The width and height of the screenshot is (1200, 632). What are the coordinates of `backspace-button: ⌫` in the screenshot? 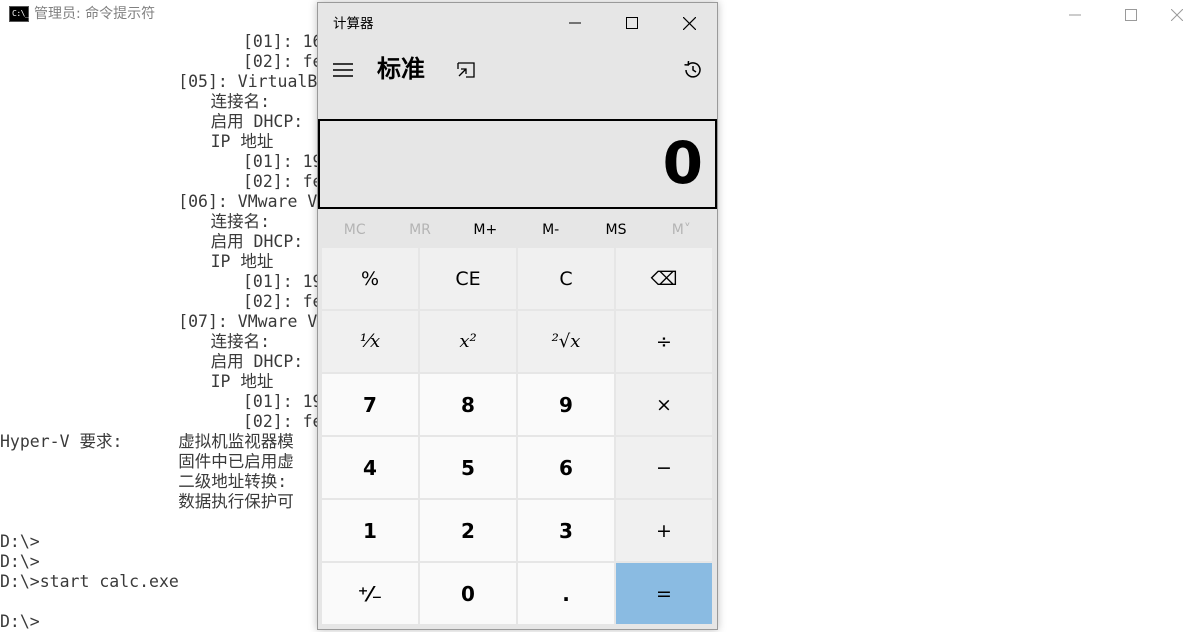 It's located at (664, 278).